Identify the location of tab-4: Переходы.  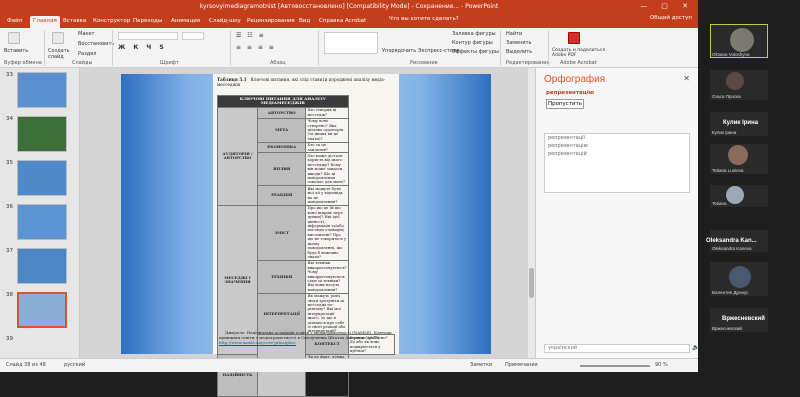
(147, 22).